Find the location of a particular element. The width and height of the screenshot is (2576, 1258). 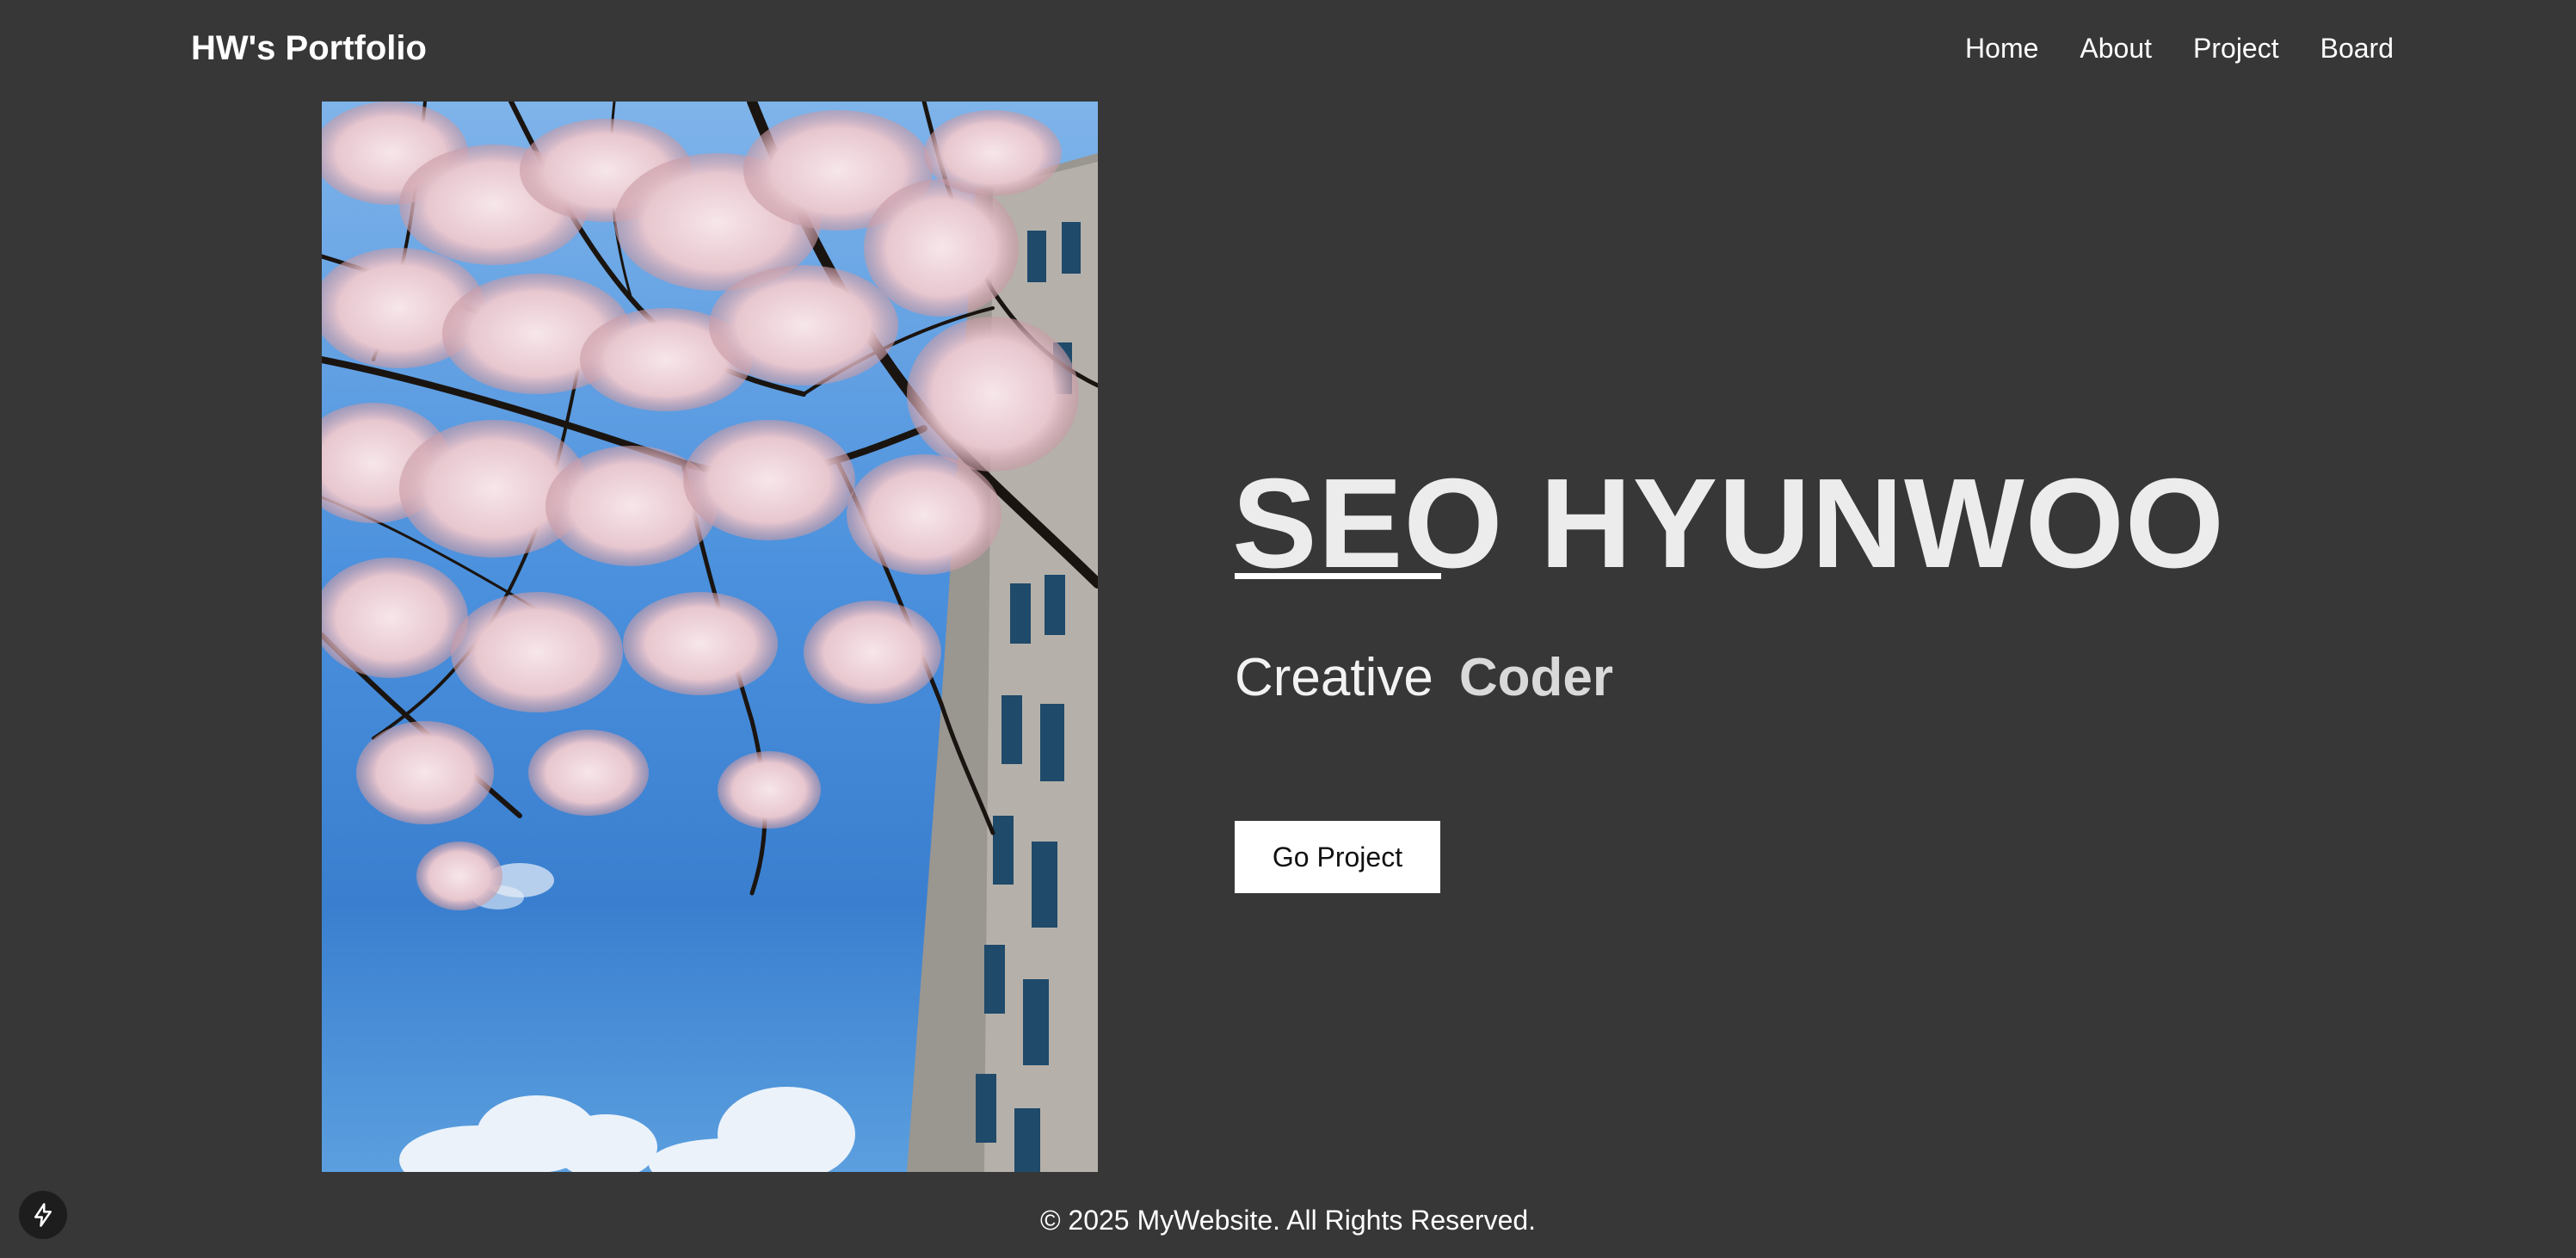

nav-board: Board is located at coordinates (2357, 48).